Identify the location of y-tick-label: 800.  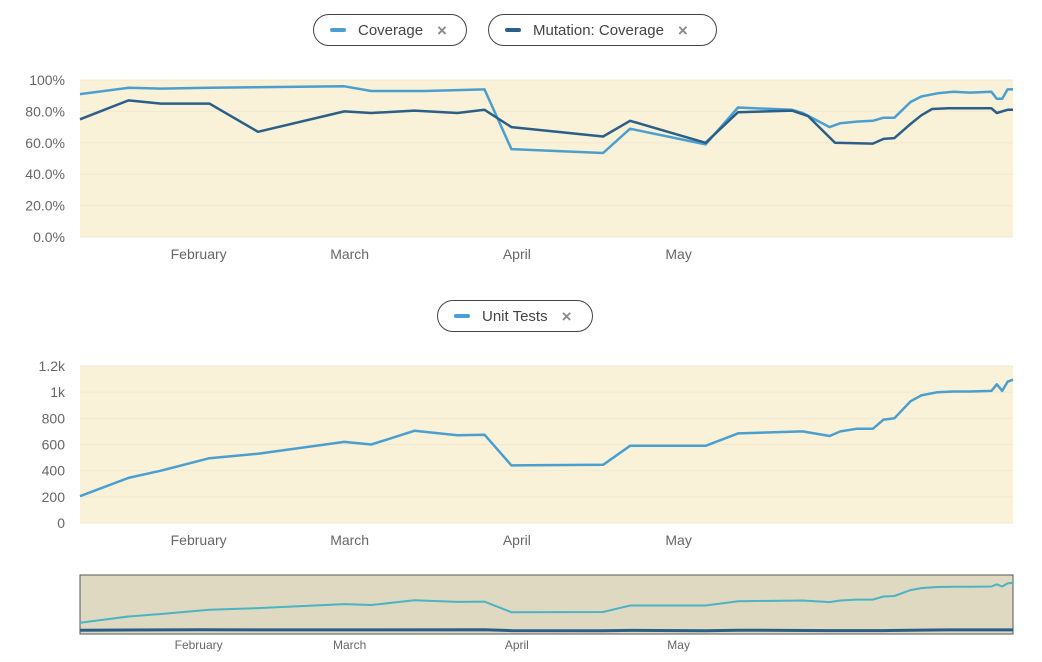
(54, 418).